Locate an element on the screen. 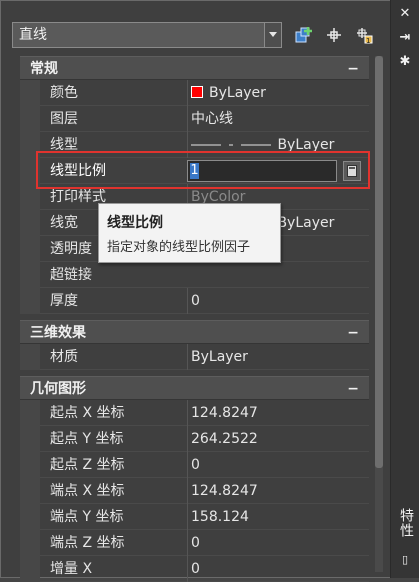 The image size is (419, 582). linetype-preview-icon is located at coordinates (231, 145).